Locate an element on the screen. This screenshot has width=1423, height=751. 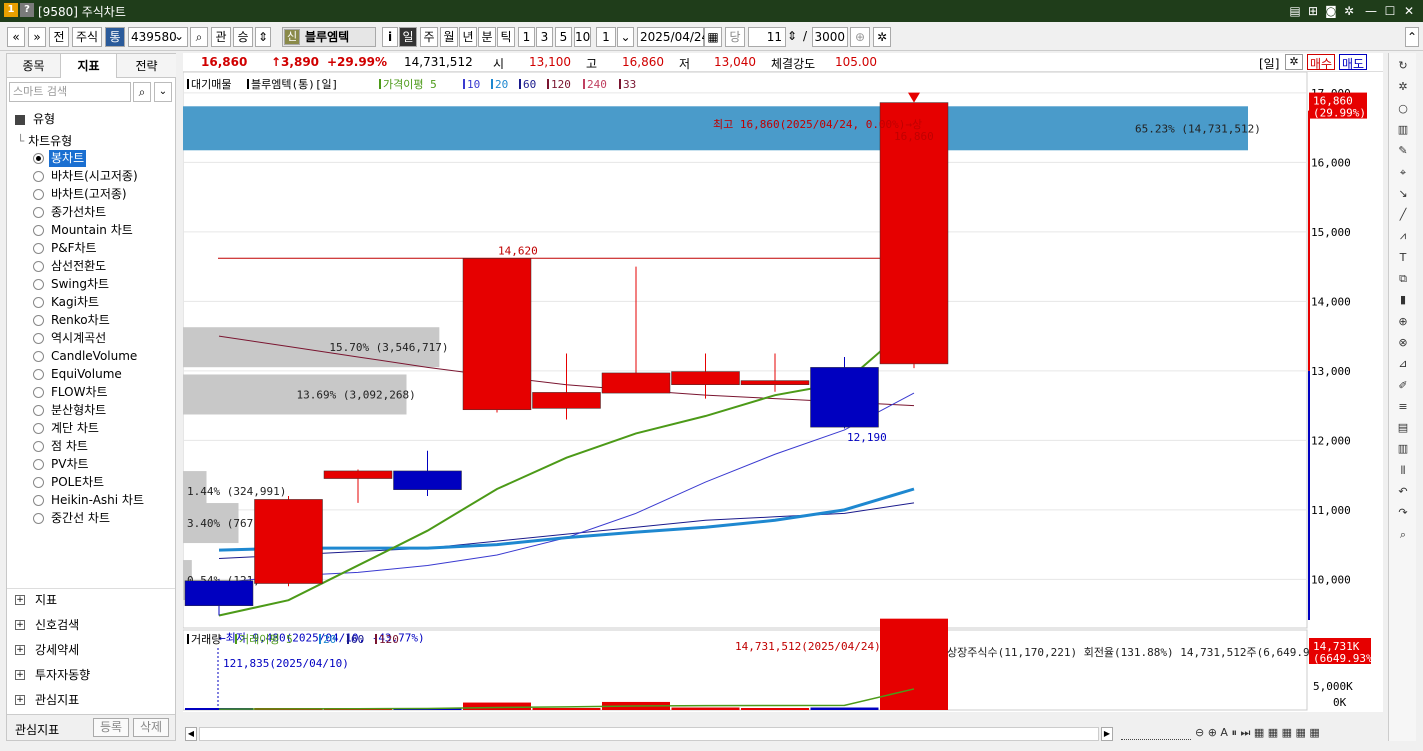
smart-search-input: 스마트 검색 is located at coordinates (70, 92).